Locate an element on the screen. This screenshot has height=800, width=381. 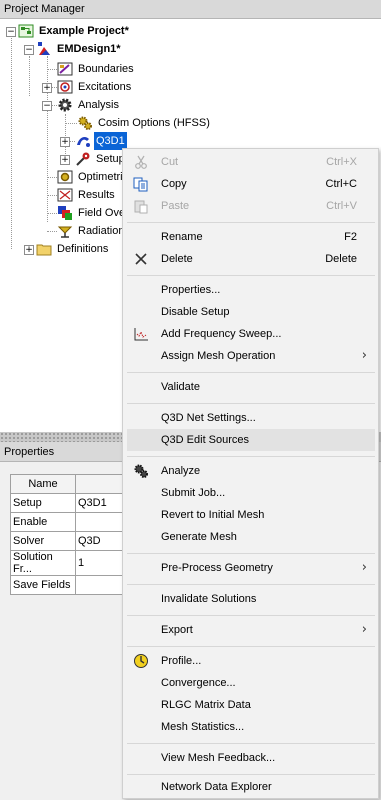
tree-label: Definitions is located at coordinates (83, 249).